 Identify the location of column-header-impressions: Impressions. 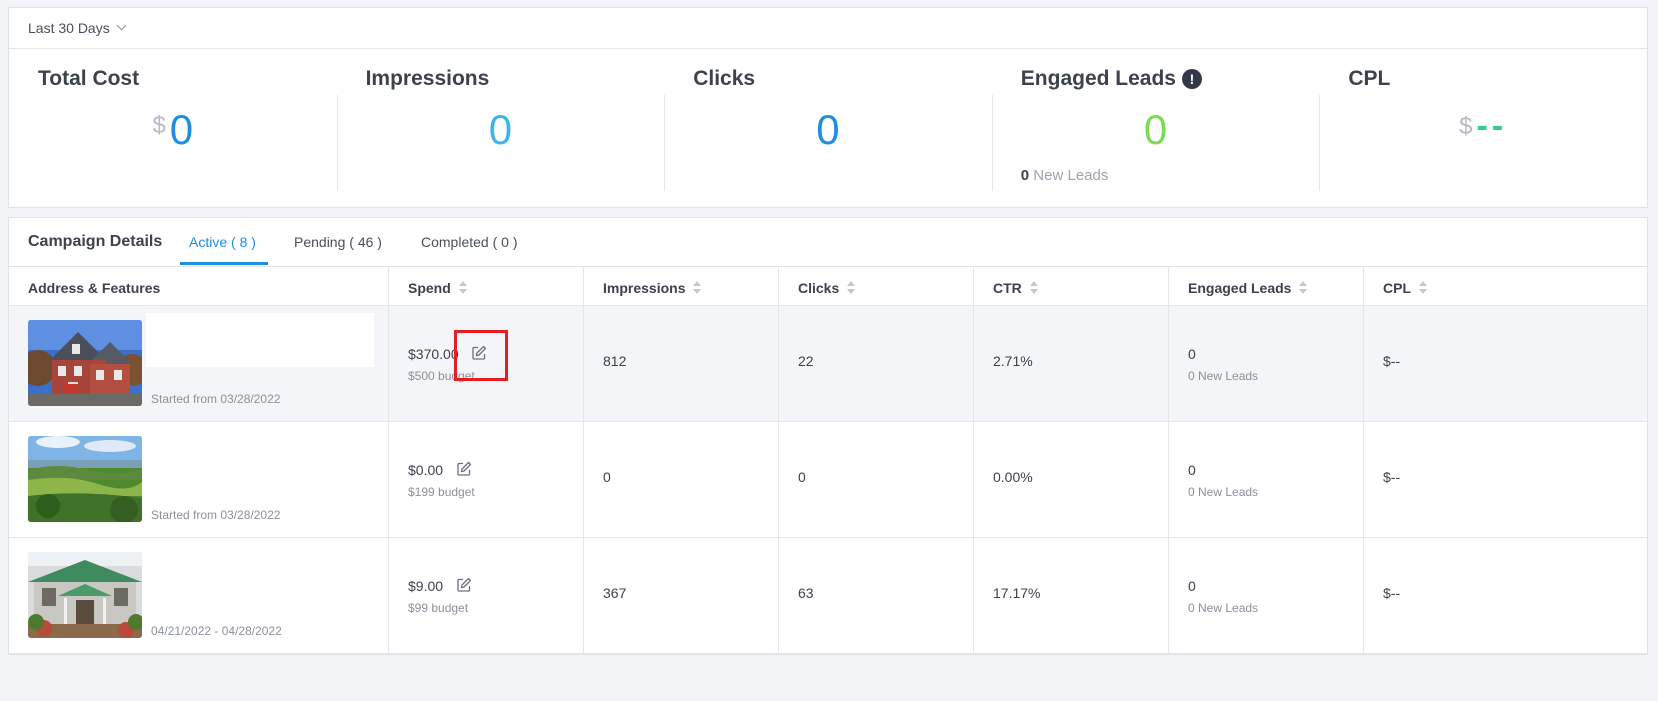
(652, 288).